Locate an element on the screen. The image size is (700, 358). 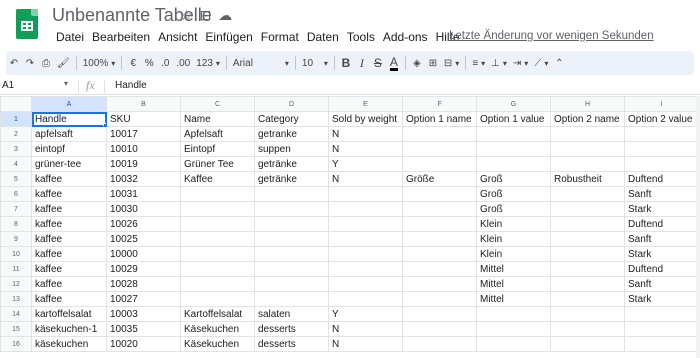
cell-h12 is located at coordinates (587, 284).